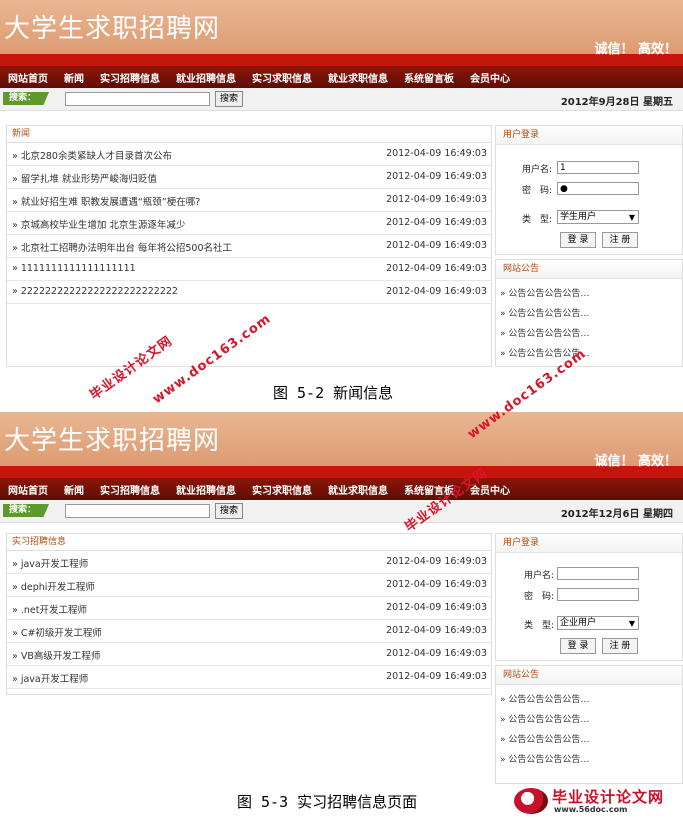 This screenshot has height=821, width=683. I want to click on user-type-select: 学生用户 ▼, so click(598, 217).